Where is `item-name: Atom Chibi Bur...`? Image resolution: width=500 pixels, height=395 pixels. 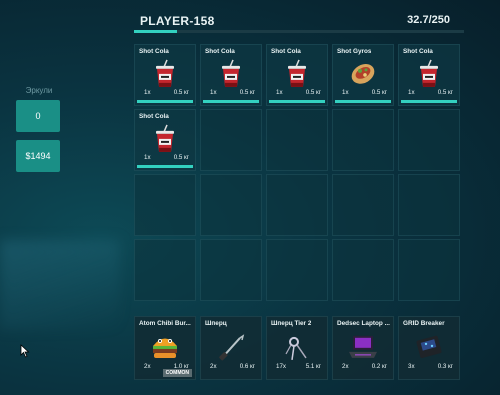 item-name: Atom Chibi Bur... is located at coordinates (165, 323).